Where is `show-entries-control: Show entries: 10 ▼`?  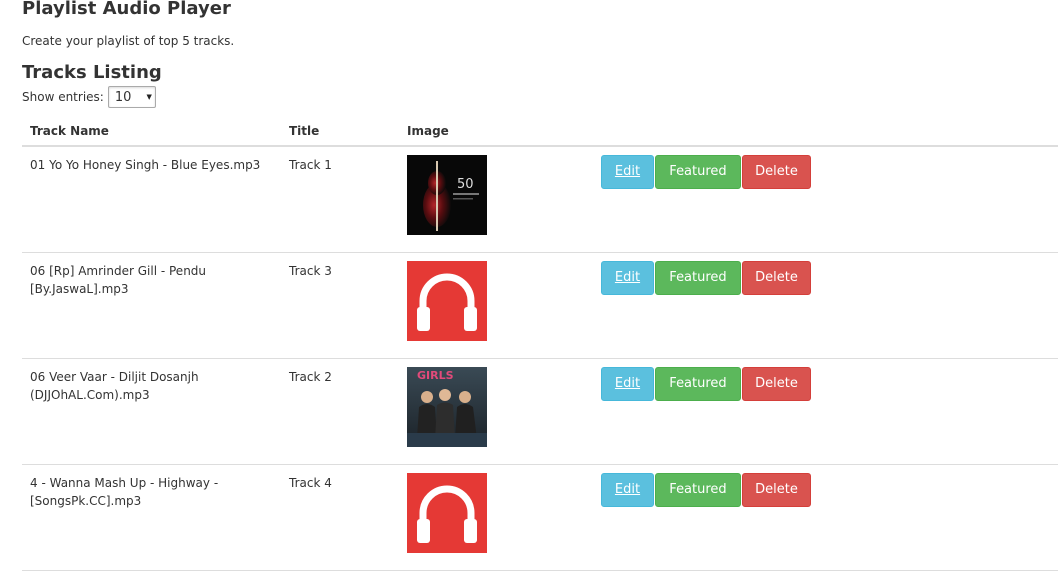 show-entries-control: Show entries: 10 ▼ is located at coordinates (89, 97).